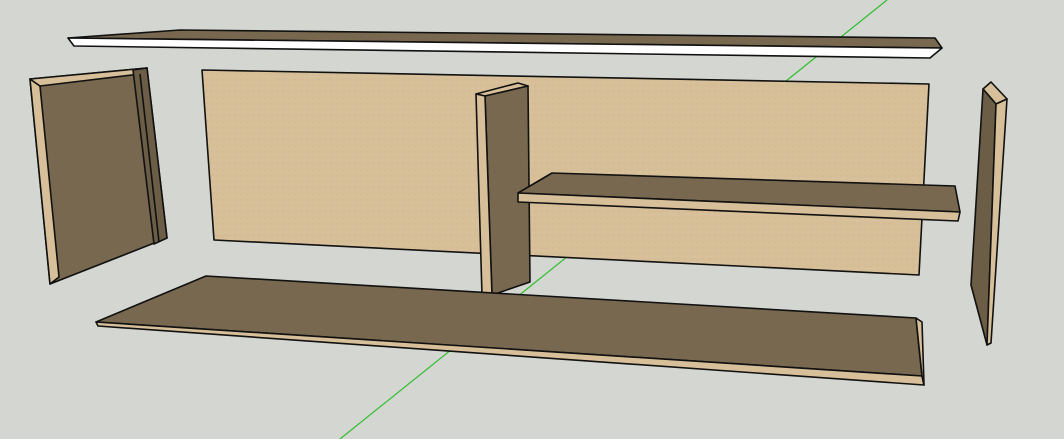 The width and height of the screenshot is (1064, 439). Describe the element at coordinates (503, 189) in the screenshot. I see `divider-panel` at that location.